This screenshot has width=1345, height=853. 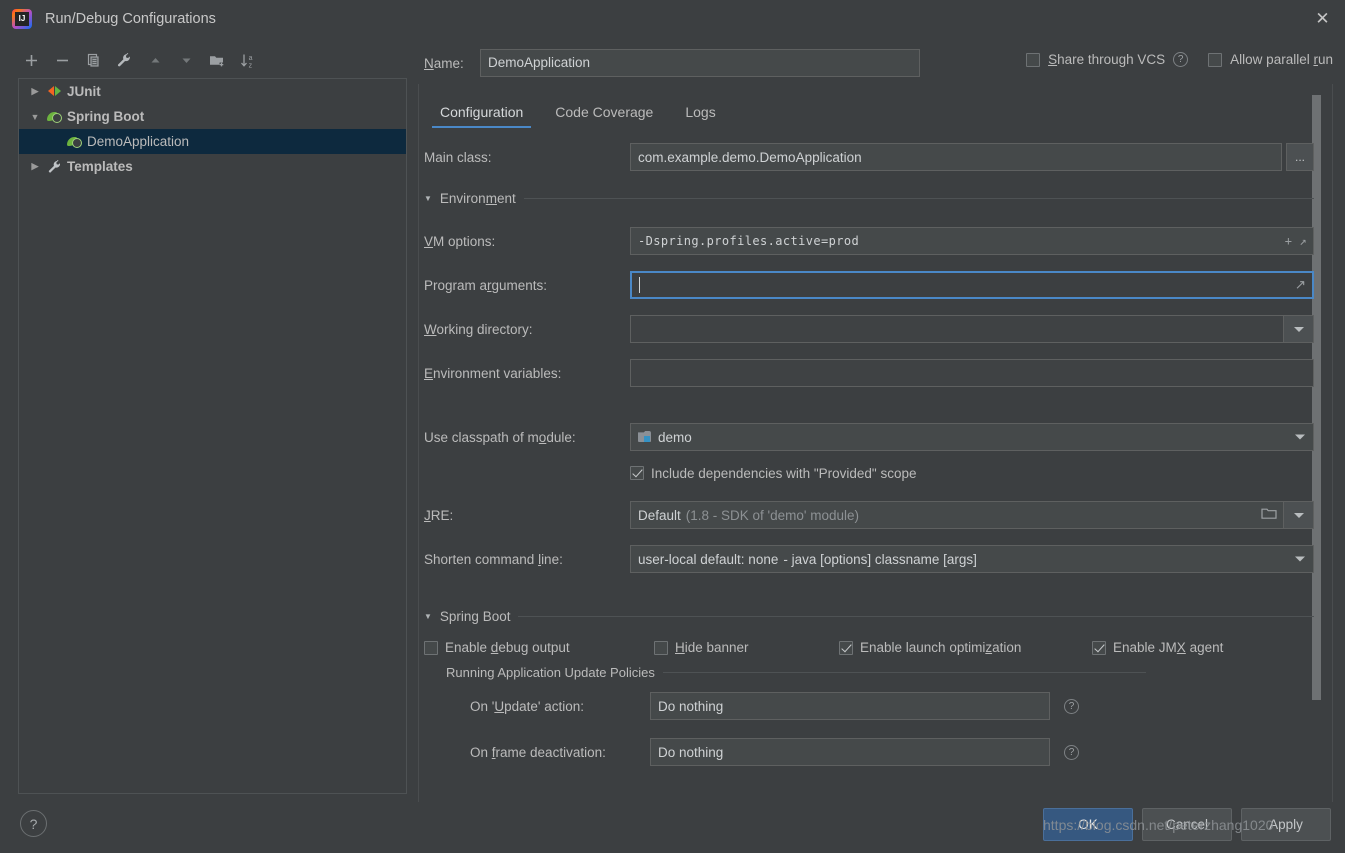 I want to click on tree-item-spring-boot: ▼ Spring Boot, so click(x=212, y=116).